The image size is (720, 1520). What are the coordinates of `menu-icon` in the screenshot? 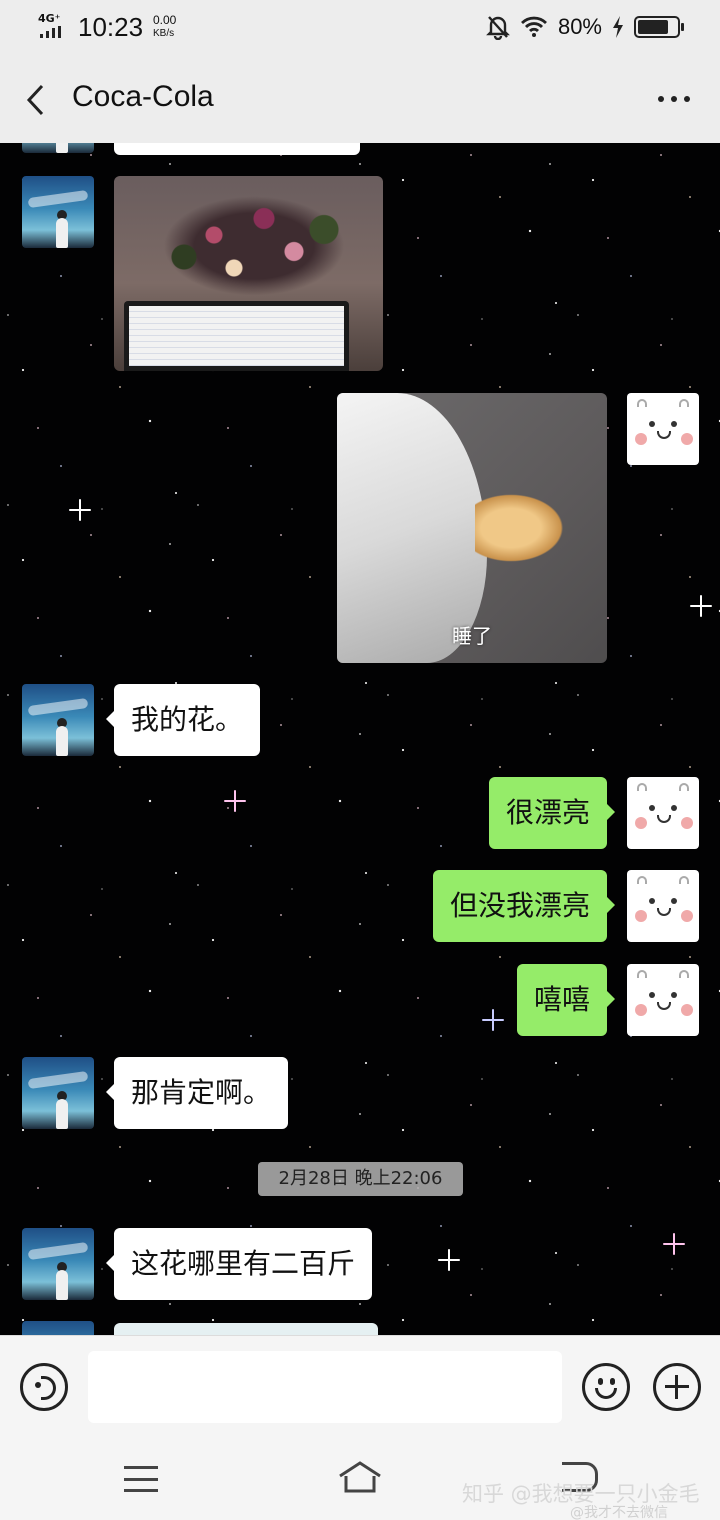 It's located at (141, 1479).